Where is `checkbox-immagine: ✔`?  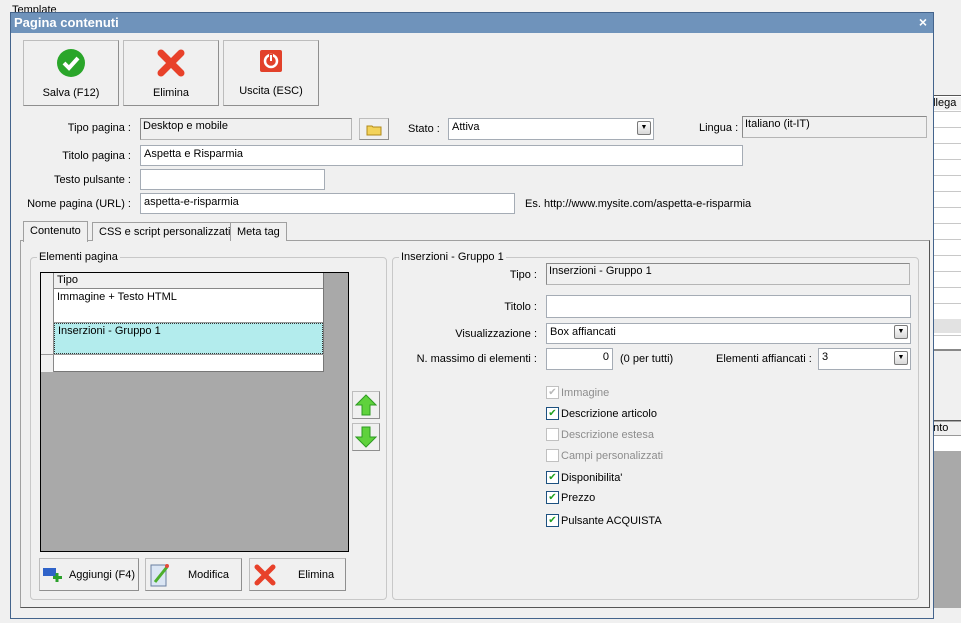
checkbox-immagine: ✔ is located at coordinates (552, 392).